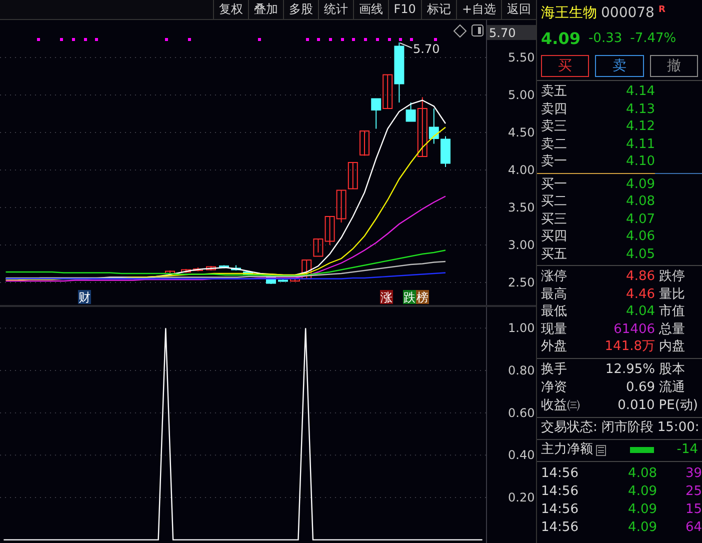 The height and width of the screenshot is (543, 702). I want to click on axis-tick-label: 0.60, so click(521, 413).